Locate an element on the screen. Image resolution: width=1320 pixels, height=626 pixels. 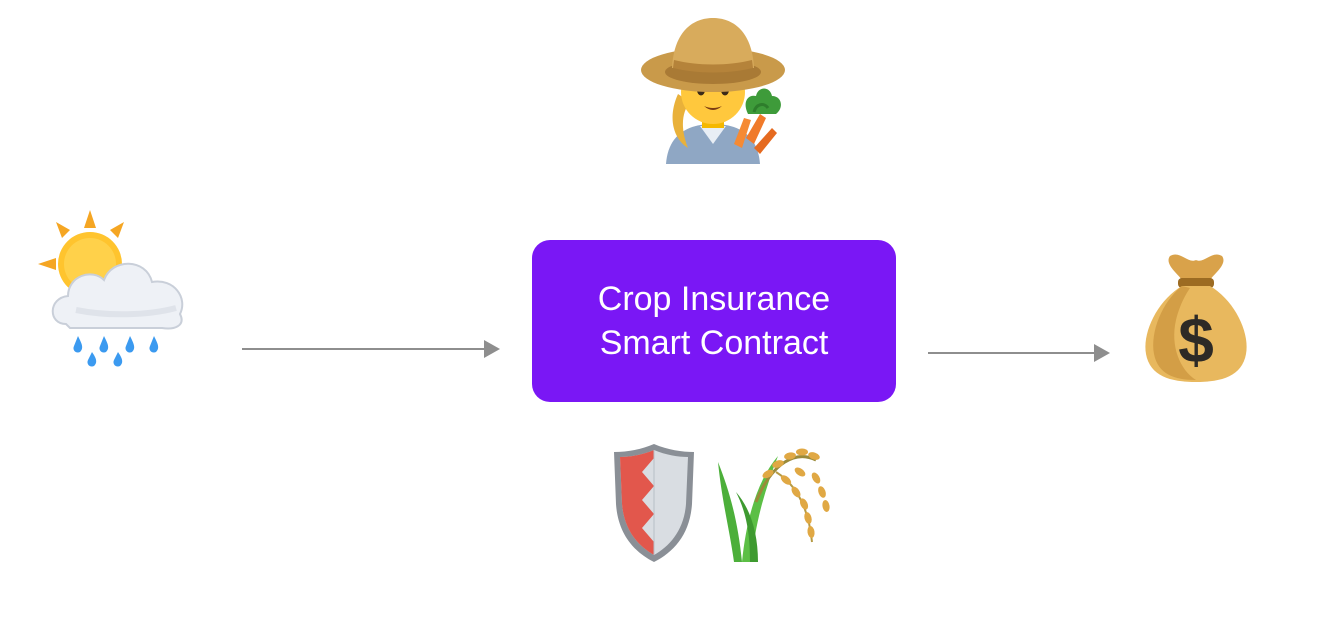
sun-behind-rain-cloud-icon is located at coordinates (111, 288).